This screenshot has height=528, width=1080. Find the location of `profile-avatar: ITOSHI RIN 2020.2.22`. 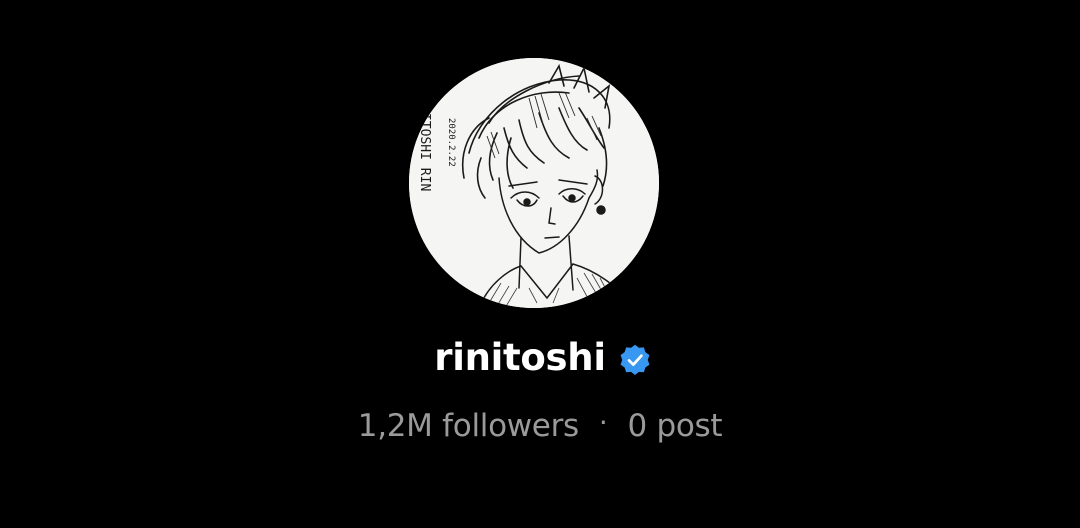

profile-avatar: ITOSHI RIN 2020.2.22 is located at coordinates (534, 183).